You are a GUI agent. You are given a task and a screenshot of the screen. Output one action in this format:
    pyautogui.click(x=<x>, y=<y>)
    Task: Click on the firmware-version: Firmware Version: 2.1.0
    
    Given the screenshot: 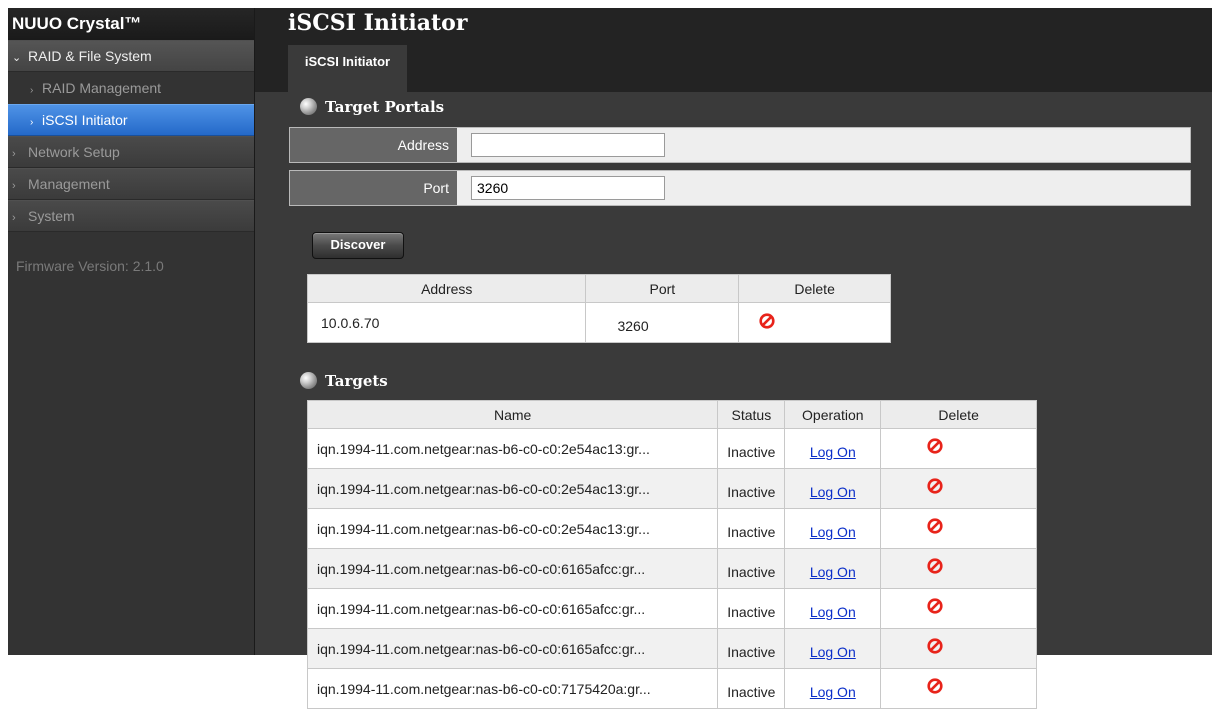 What is the action you would take?
    pyautogui.click(x=90, y=266)
    